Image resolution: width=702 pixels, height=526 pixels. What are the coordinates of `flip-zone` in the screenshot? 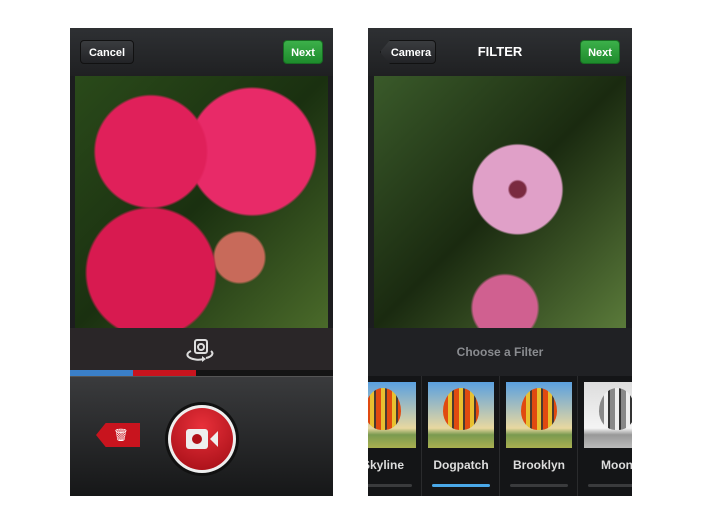 It's located at (201, 349).